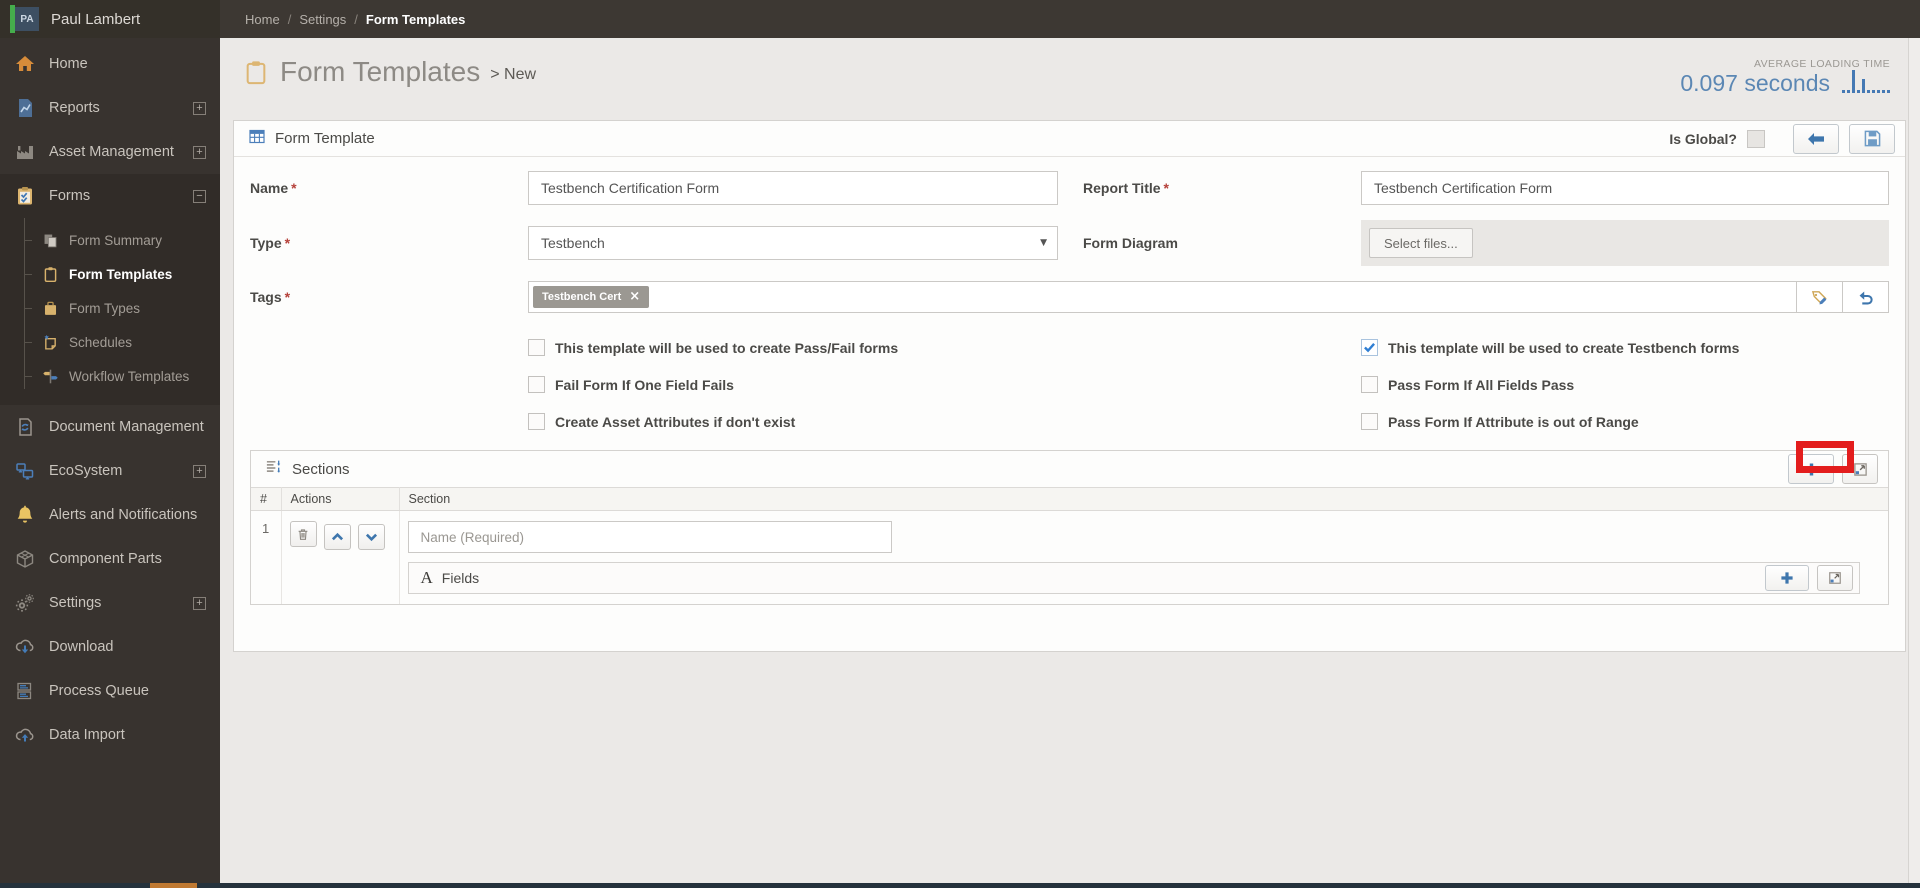 The width and height of the screenshot is (1920, 888). What do you see at coordinates (27, 19) in the screenshot?
I see `avatar: PA` at bounding box center [27, 19].